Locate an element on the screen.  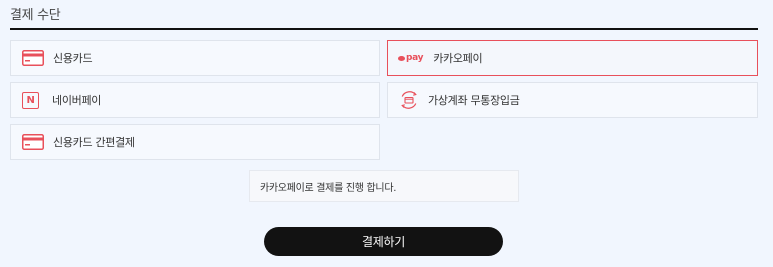
payment-notice: 카카오페이로 결제를 진행 합니다. is located at coordinates (384, 186).